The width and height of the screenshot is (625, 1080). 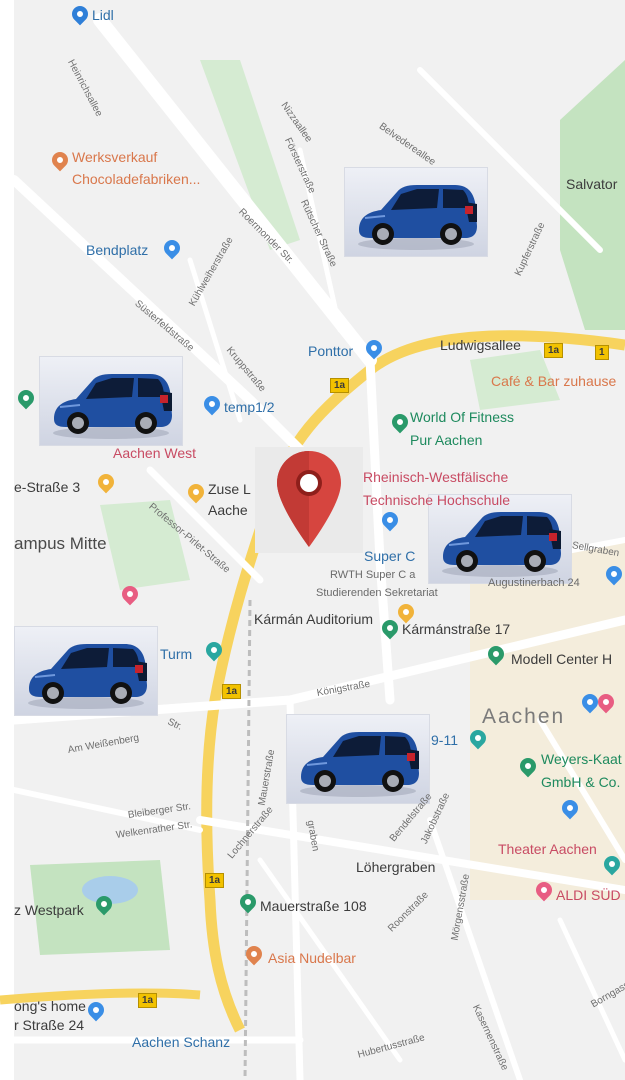 I want to click on place-label-rwth2: Technische Hochschule, so click(x=436, y=500).